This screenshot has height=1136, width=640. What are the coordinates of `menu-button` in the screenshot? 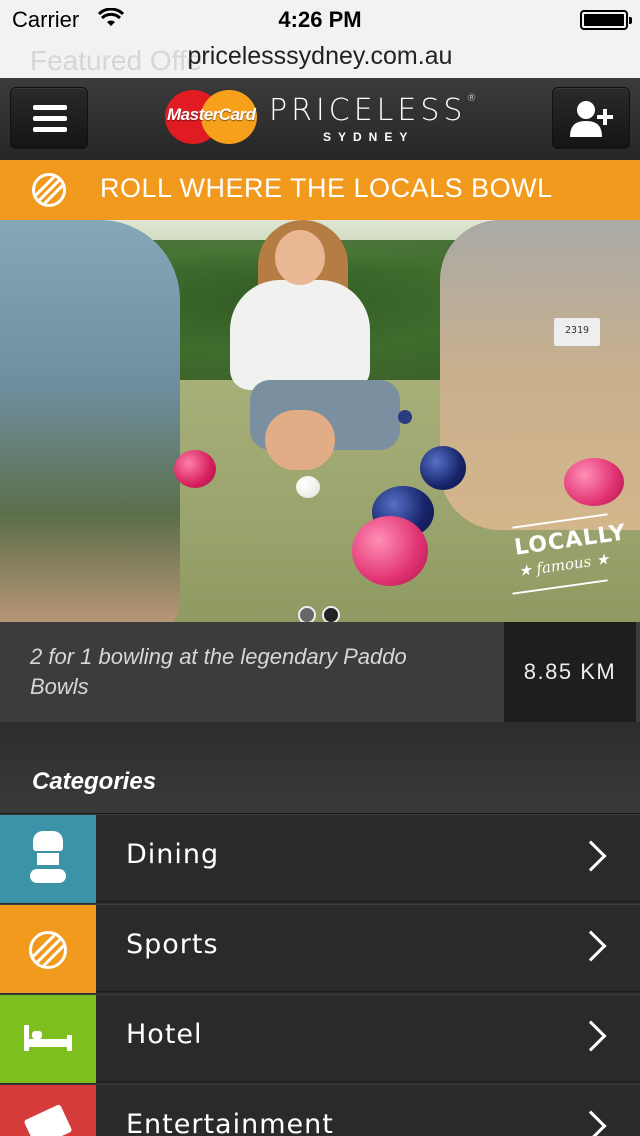 It's located at (49, 118).